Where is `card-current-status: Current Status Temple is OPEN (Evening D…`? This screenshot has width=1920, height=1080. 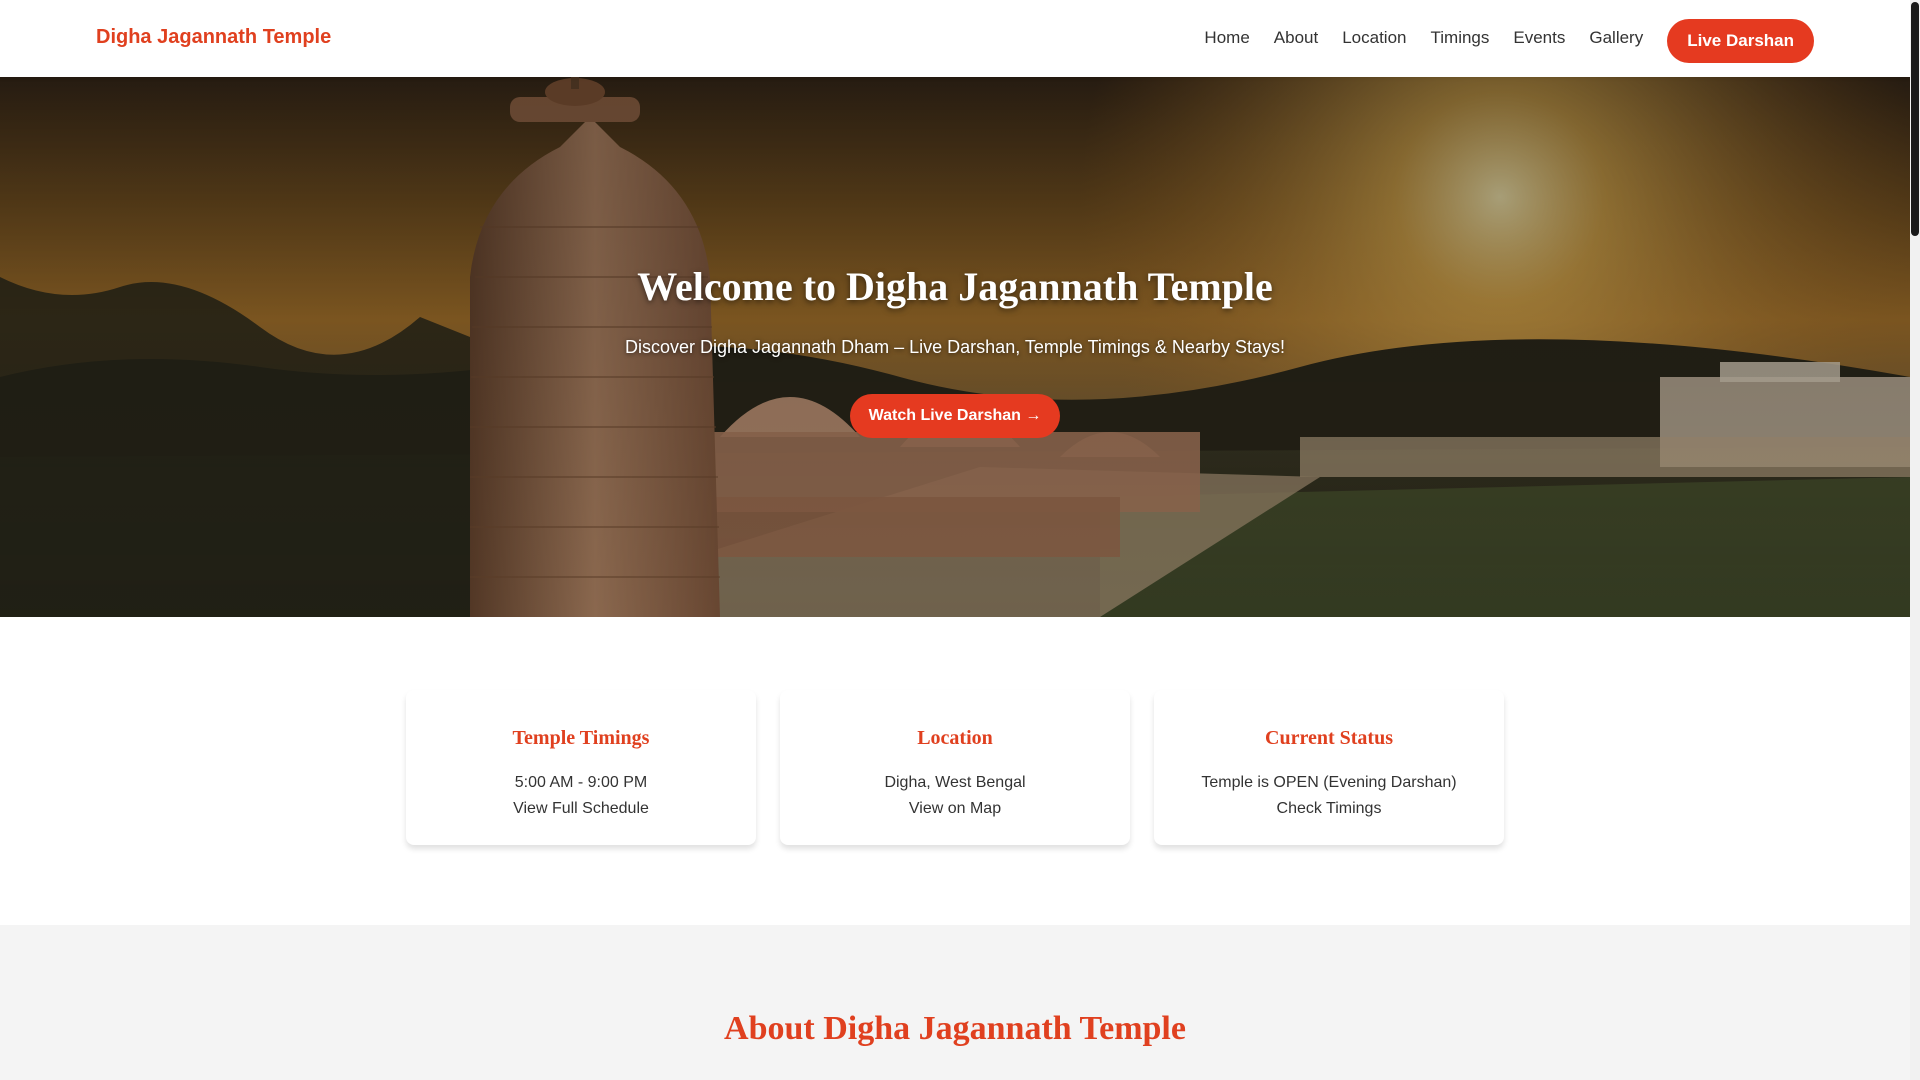 card-current-status: Current Status Temple is OPEN (Evening D… is located at coordinates (1329, 767).